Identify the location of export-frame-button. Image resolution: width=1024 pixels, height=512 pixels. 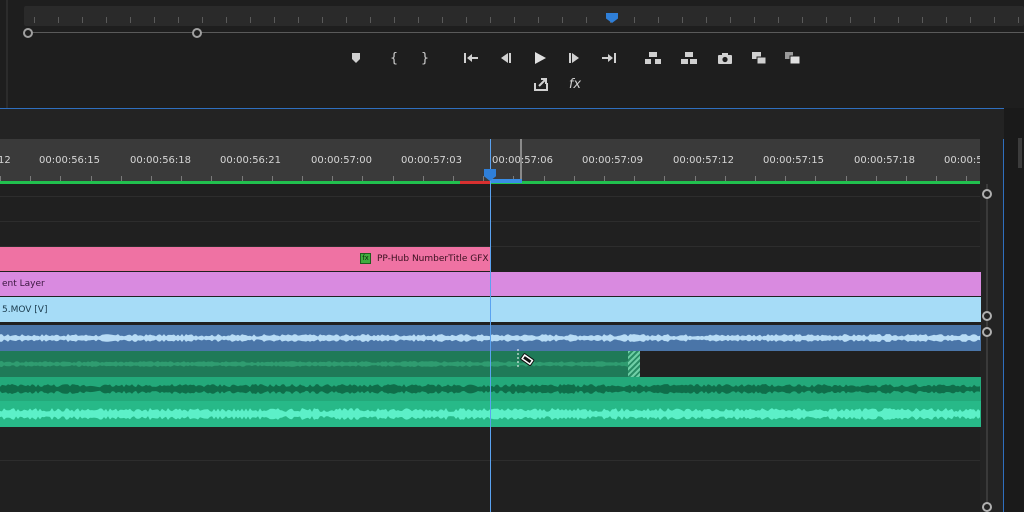
(725, 58).